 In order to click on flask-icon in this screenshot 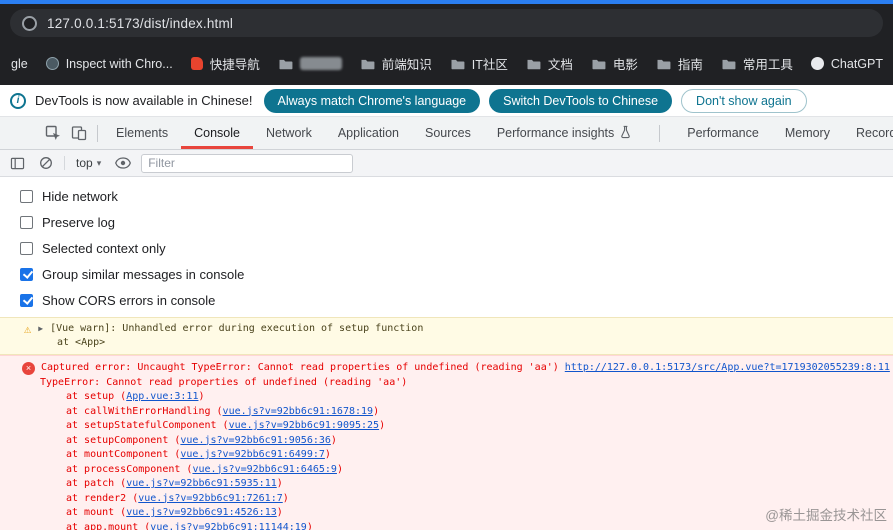, I will do `click(625, 133)`.